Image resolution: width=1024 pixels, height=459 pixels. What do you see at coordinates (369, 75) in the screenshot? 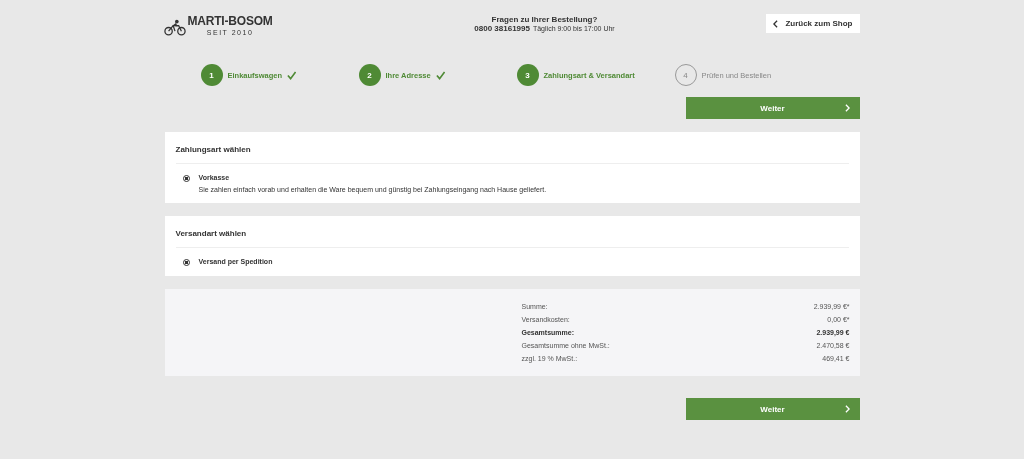
I see `step-number: 2` at bounding box center [369, 75].